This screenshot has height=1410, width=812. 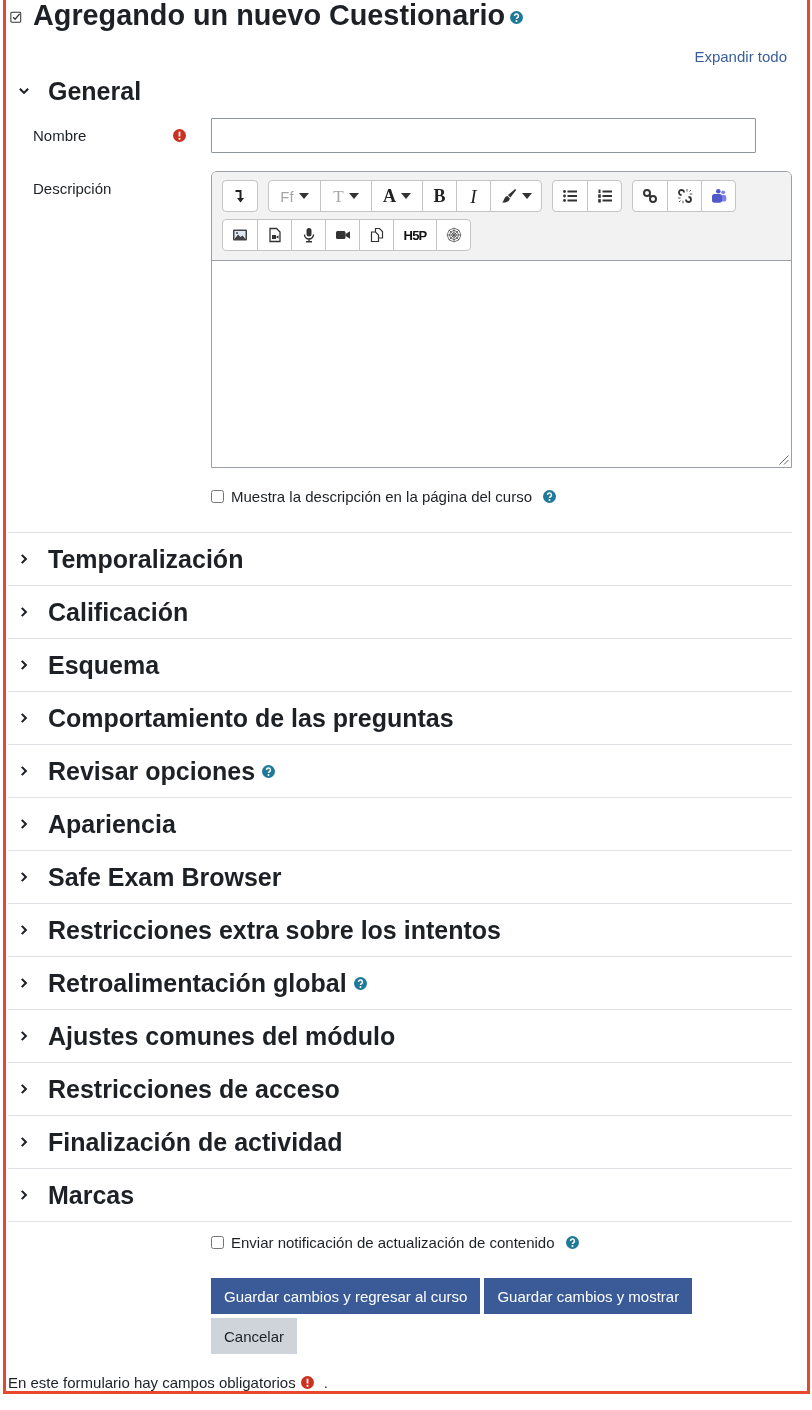 I want to click on cancel-button: Cancelar, so click(x=254, y=1336).